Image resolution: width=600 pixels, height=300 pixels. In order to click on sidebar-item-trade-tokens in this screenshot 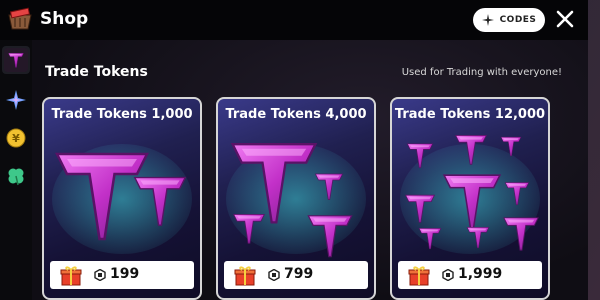, I will do `click(16, 60)`.